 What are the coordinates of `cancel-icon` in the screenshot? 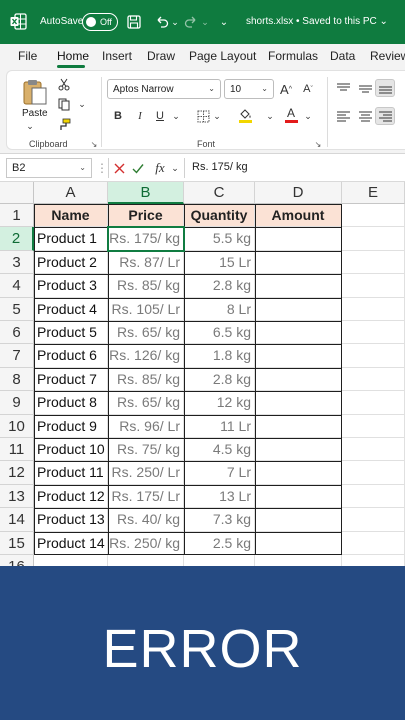 It's located at (119, 168).